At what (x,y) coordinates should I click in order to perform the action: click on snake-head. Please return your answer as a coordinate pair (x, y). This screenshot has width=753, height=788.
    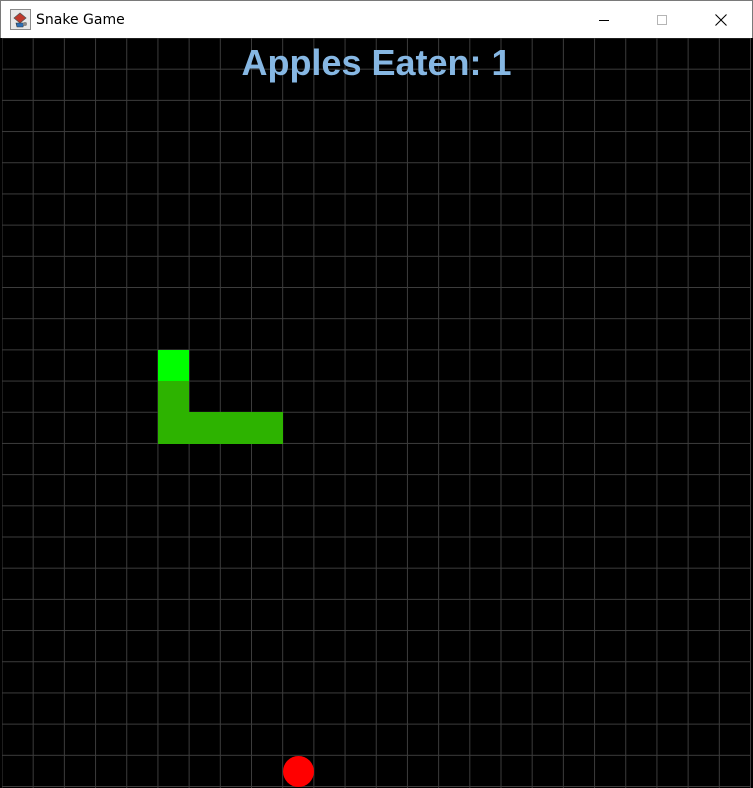
    Looking at the image, I should click on (173, 366).